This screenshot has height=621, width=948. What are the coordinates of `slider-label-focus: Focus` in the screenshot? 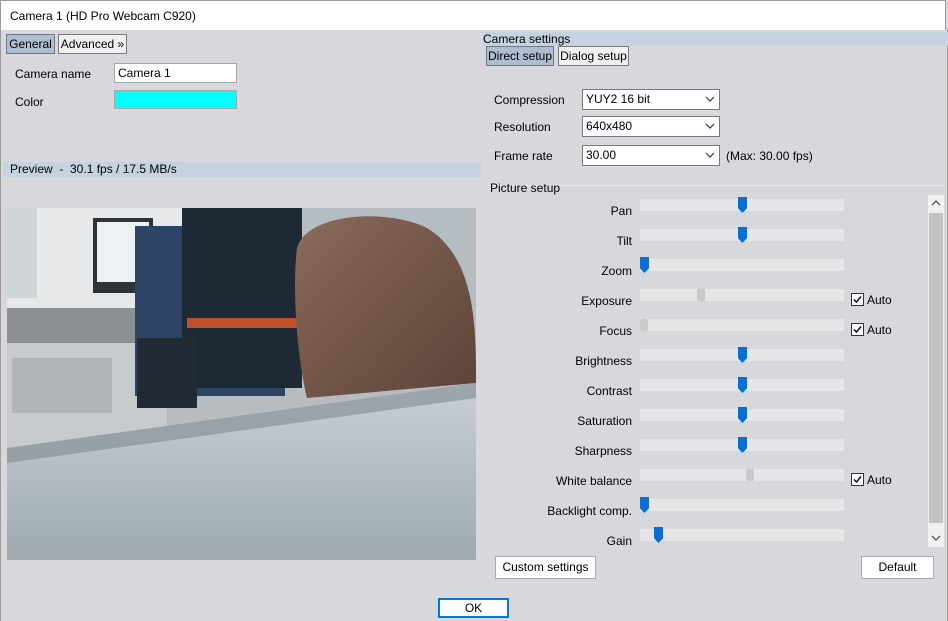 It's located at (615, 331).